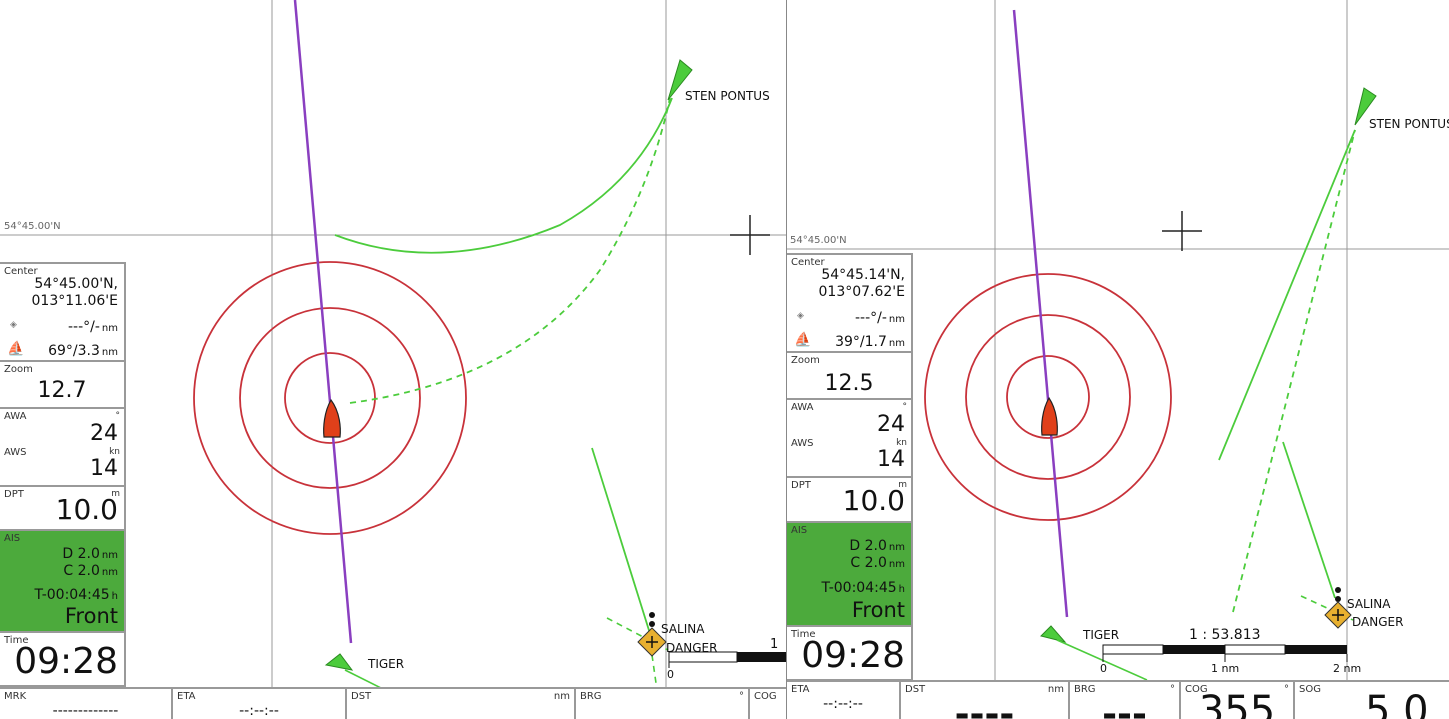  I want to click on zoom-panel: Zoom 12.7, so click(63, 385).